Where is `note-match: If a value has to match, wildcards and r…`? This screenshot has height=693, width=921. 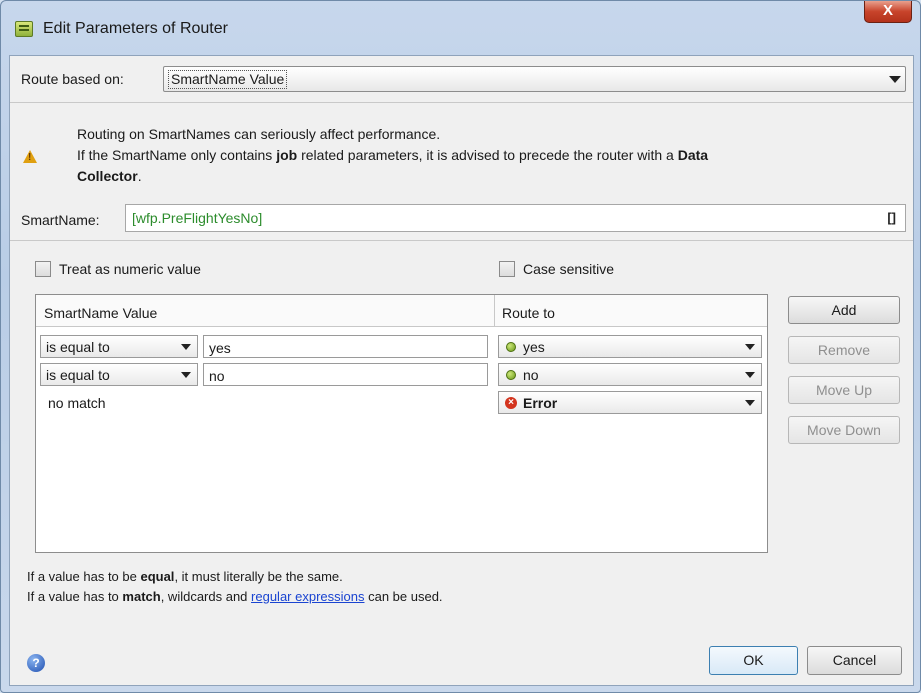 note-match: If a value has to match, wildcards and r… is located at coordinates (235, 596).